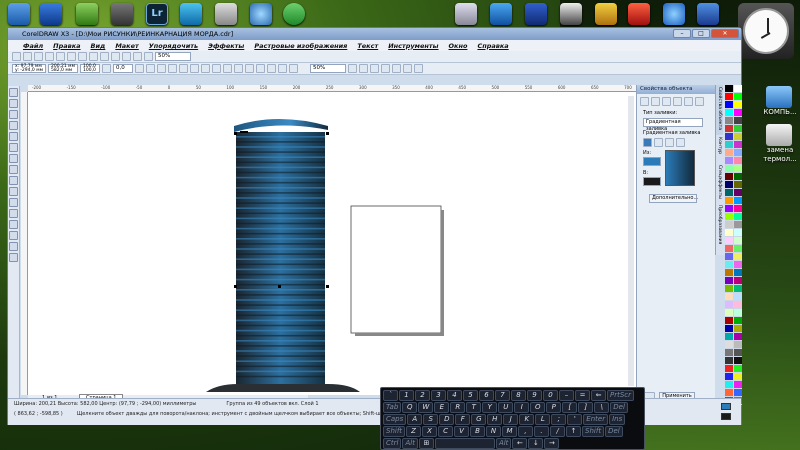 Image resolution: width=800 pixels, height=450 pixels. What do you see at coordinates (688, 101) in the screenshot?
I see `internet-tab-icon` at bounding box center [688, 101].